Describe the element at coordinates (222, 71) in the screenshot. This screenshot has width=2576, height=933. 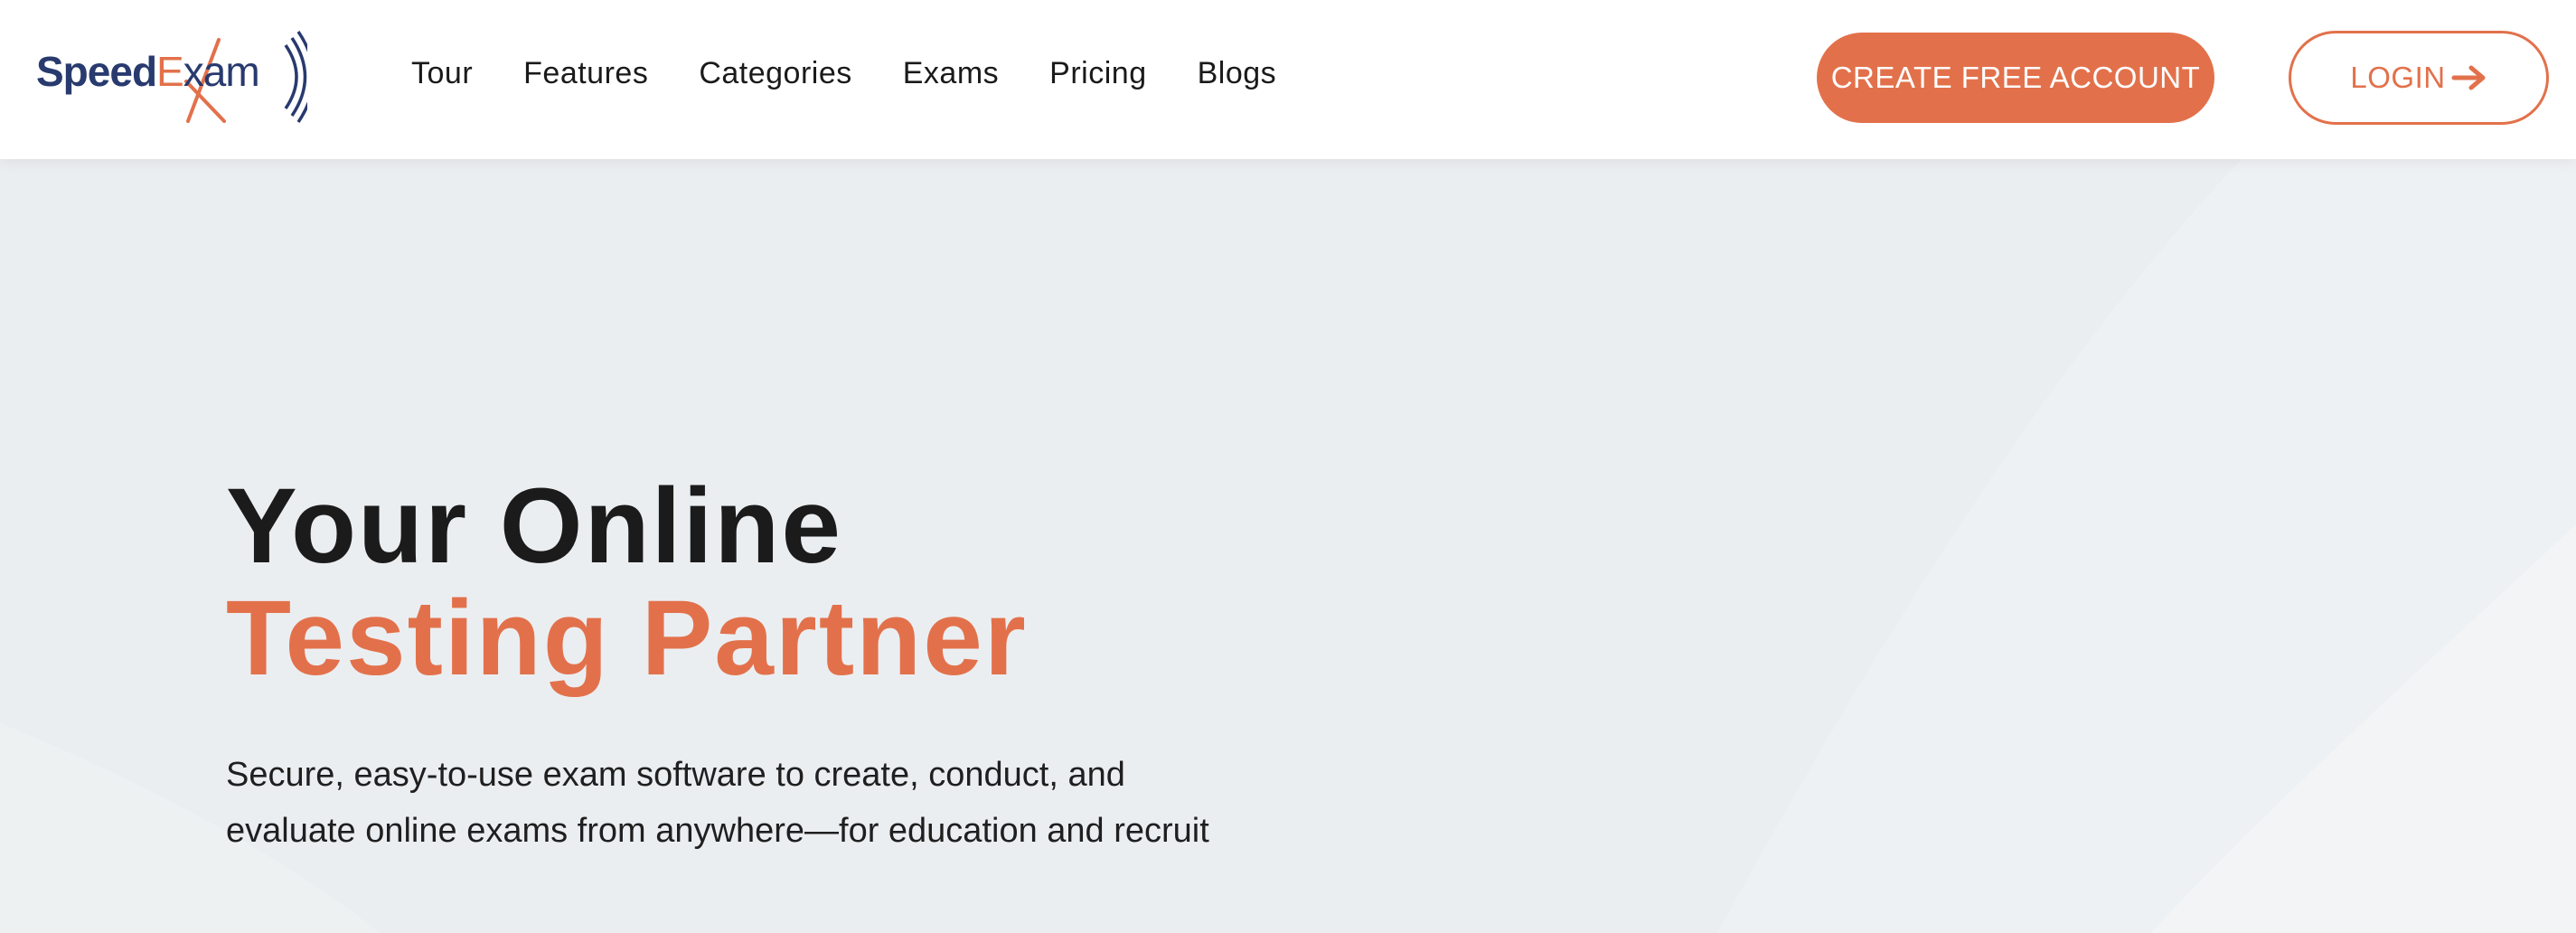
I see `logo-exam-rest-text: xam` at that location.